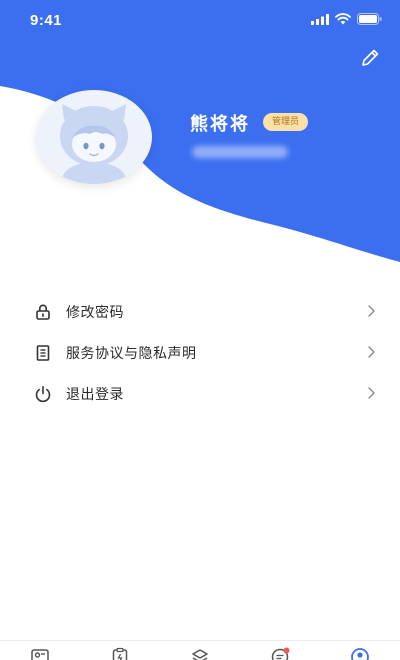  What do you see at coordinates (343, 19) in the screenshot?
I see `wifi-icon` at bounding box center [343, 19].